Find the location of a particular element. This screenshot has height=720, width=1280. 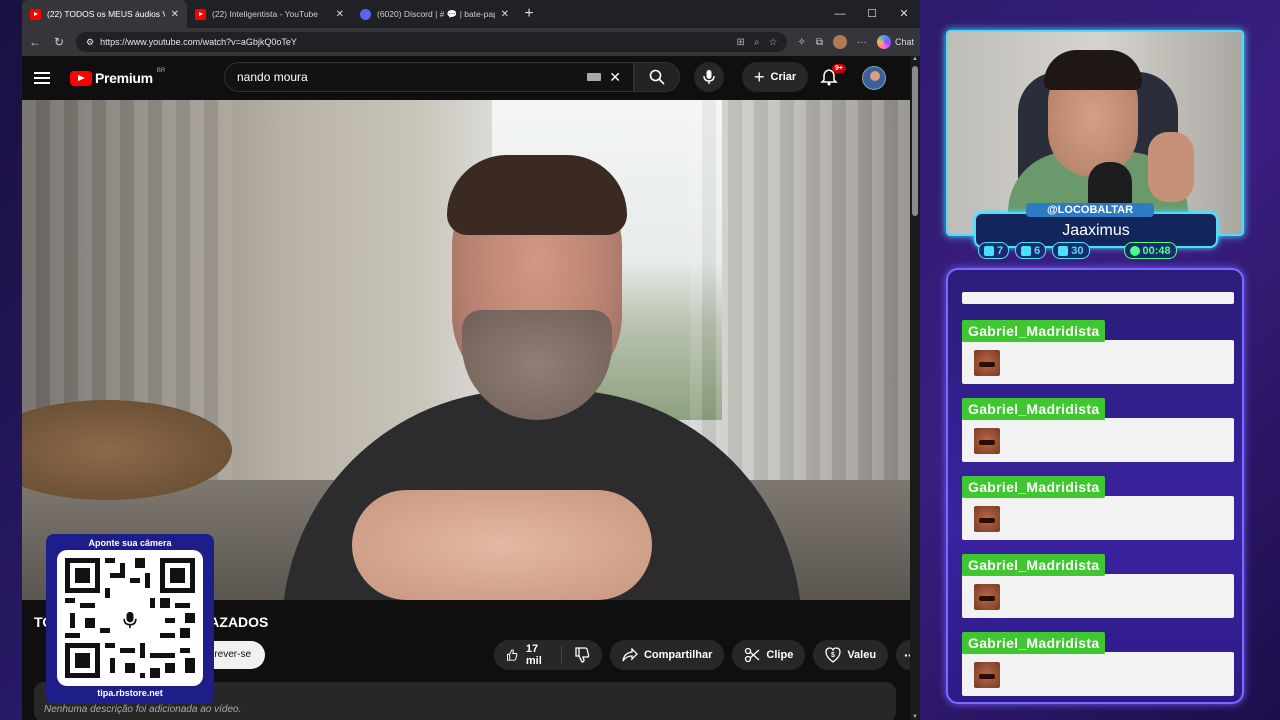

twitch-icon is located at coordinates (989, 250).